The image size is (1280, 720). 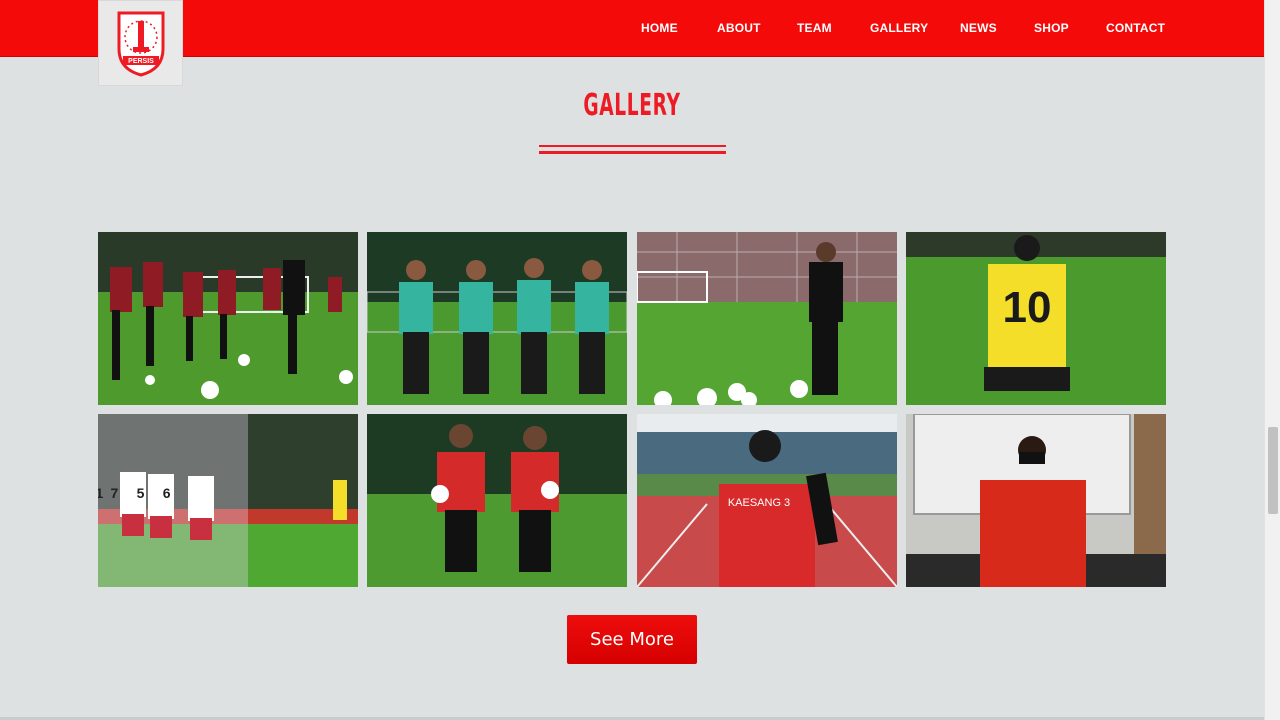 What do you see at coordinates (632, 105) in the screenshot?
I see `gallery-title: GALLERY` at bounding box center [632, 105].